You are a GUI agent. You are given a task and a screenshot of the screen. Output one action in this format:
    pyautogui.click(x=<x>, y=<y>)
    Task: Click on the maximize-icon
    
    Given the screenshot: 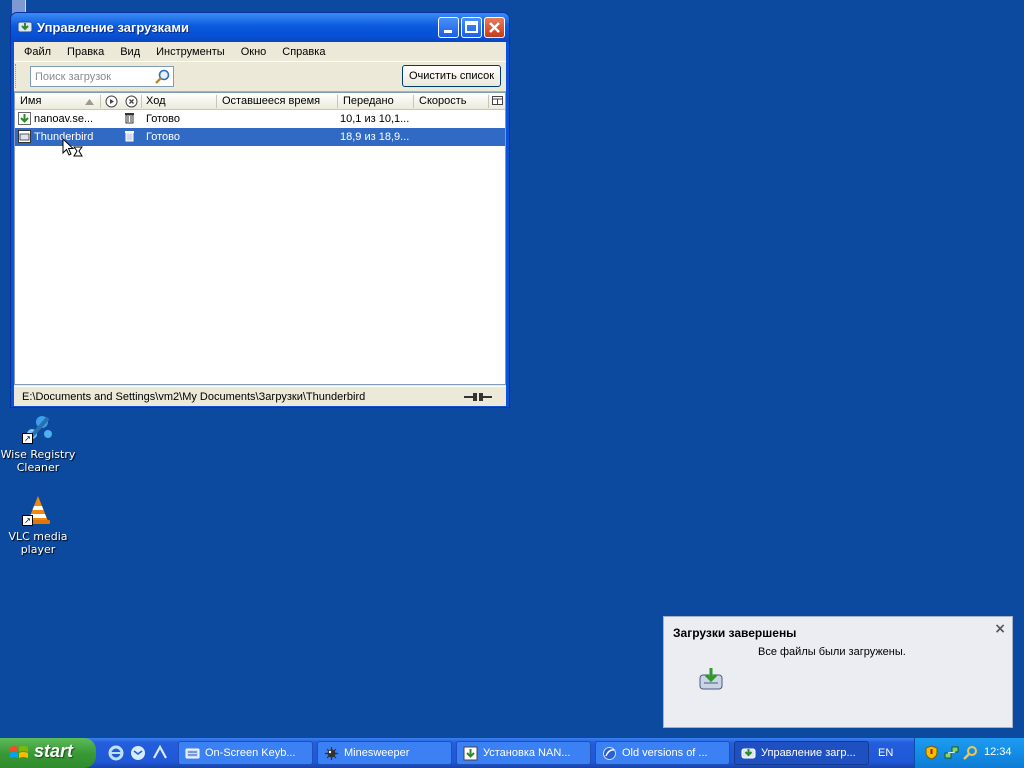 What is the action you would take?
    pyautogui.click(x=471, y=27)
    